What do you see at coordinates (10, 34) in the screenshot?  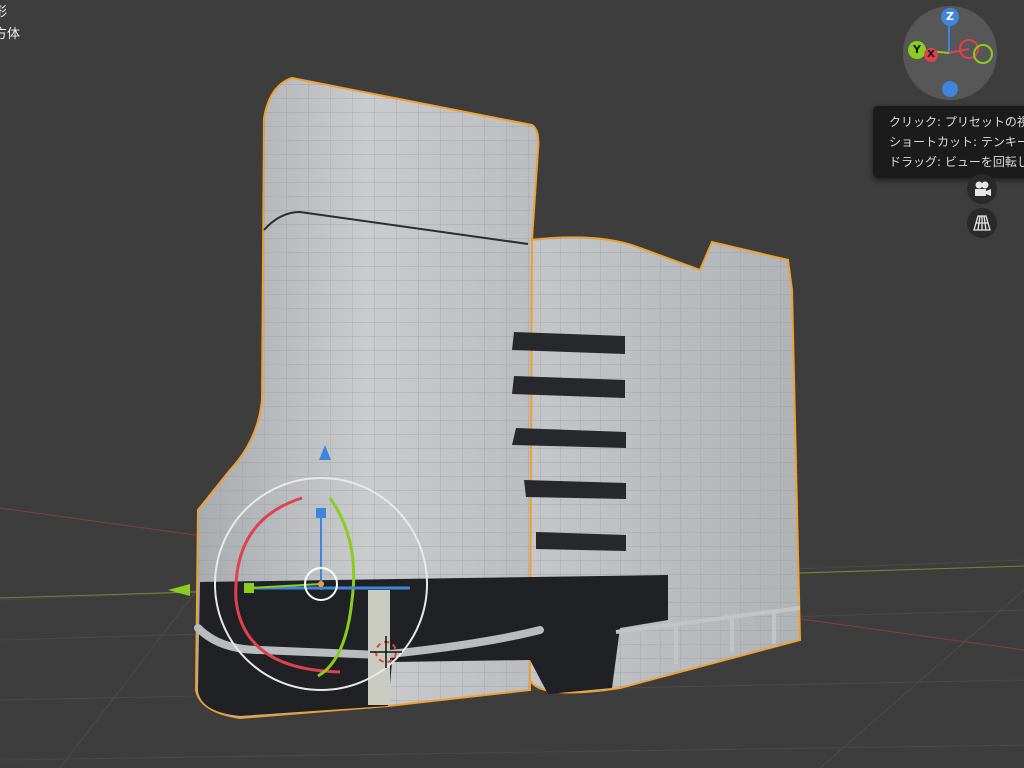 I see `viewport-object-name: 方体` at bounding box center [10, 34].